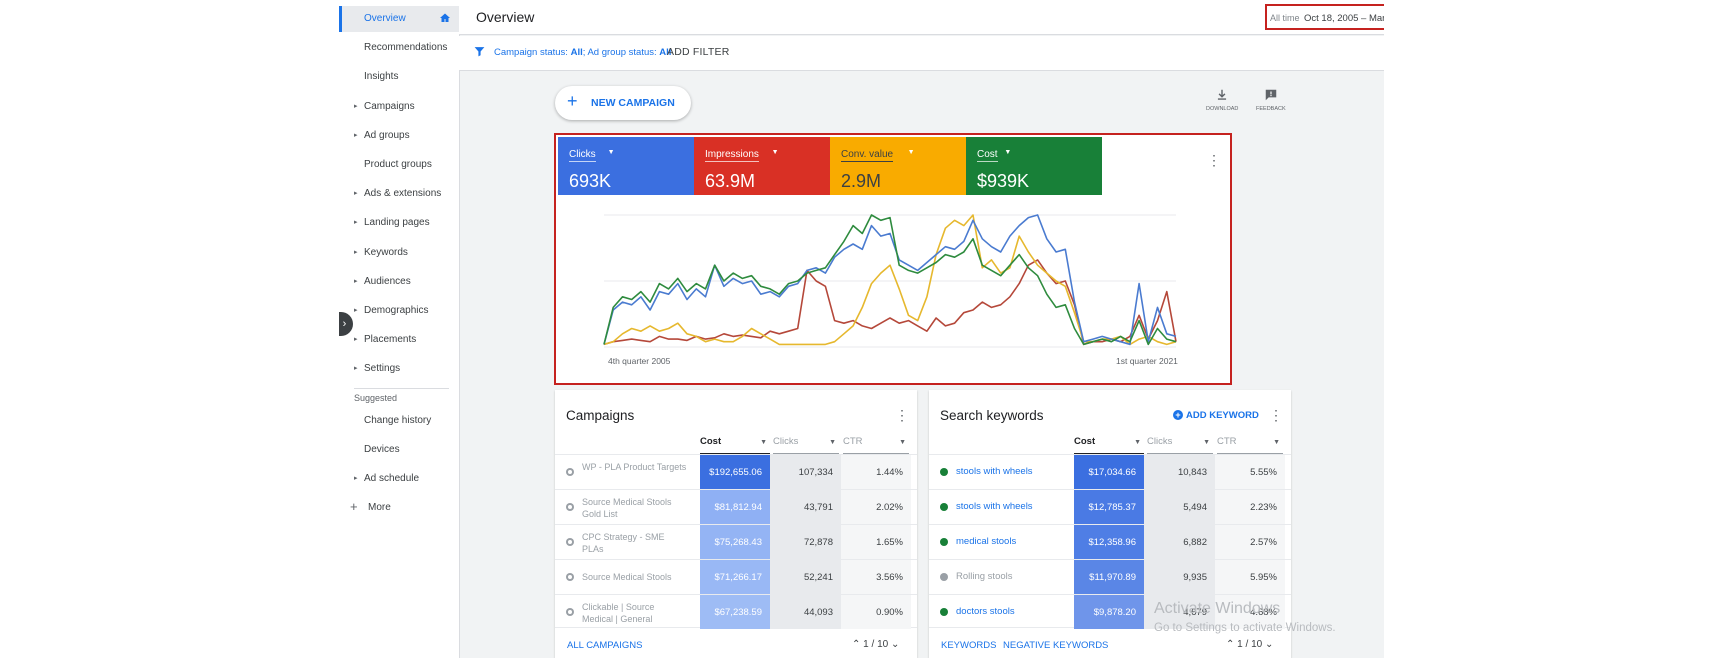 Image resolution: width=1730 pixels, height=658 pixels. I want to click on row-name: Source Medical Stools, so click(634, 577).